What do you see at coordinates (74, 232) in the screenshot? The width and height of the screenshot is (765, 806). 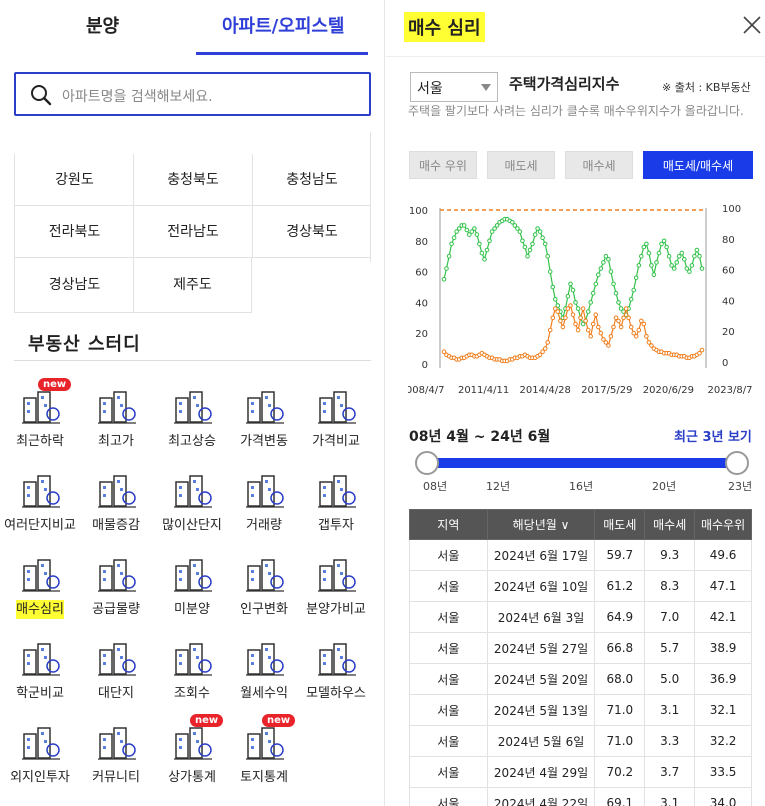 I see `region-cell: 전라북도` at bounding box center [74, 232].